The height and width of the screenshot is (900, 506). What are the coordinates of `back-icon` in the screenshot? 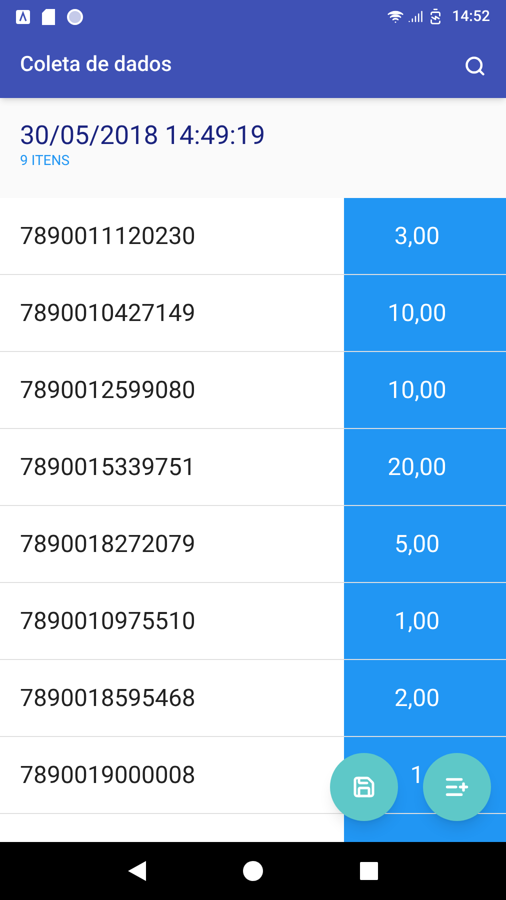 It's located at (137, 871).